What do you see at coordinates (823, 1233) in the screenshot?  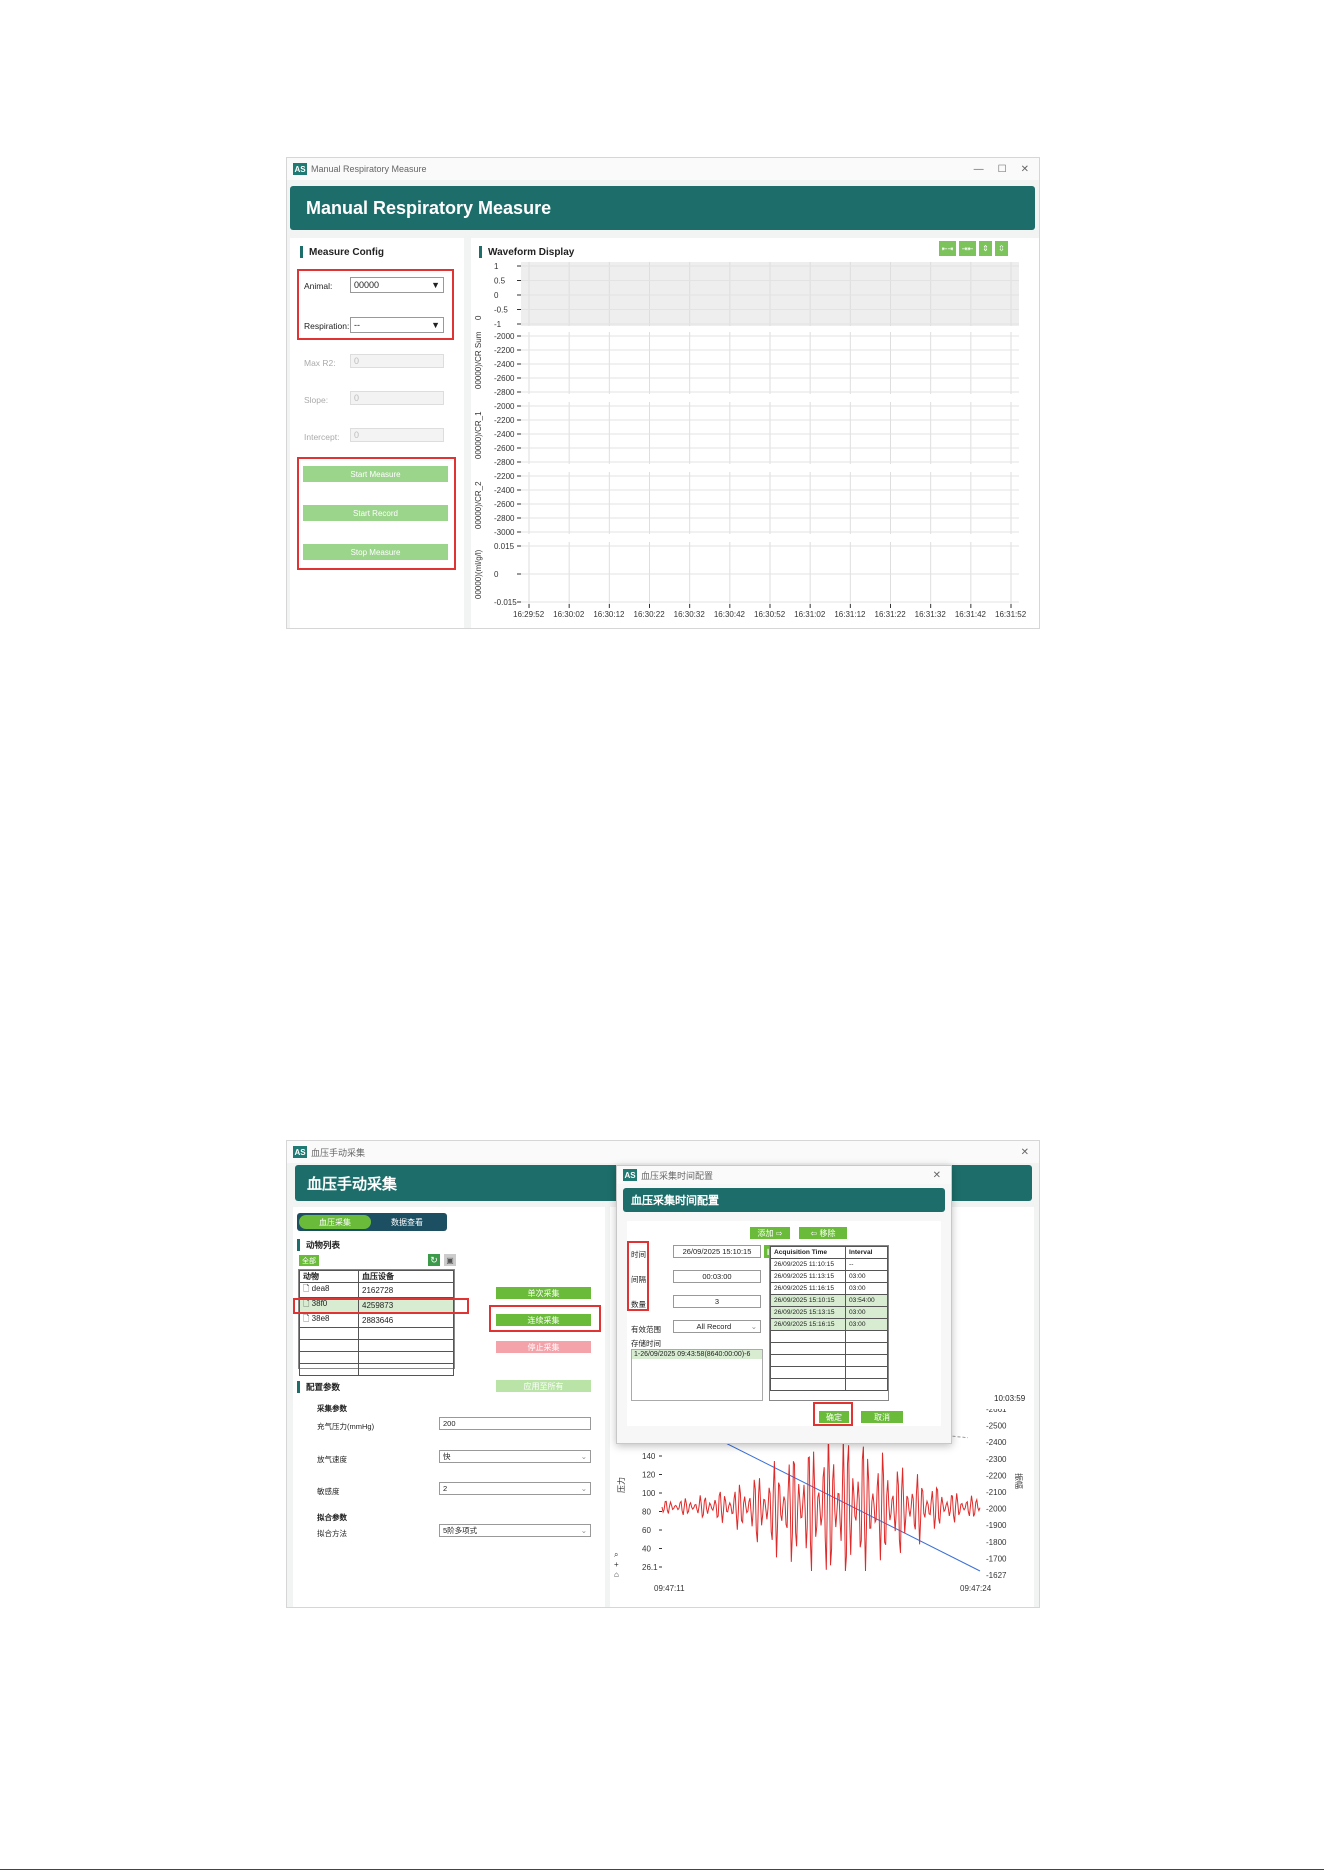 I see `remove-button: ⇦ 移除` at bounding box center [823, 1233].